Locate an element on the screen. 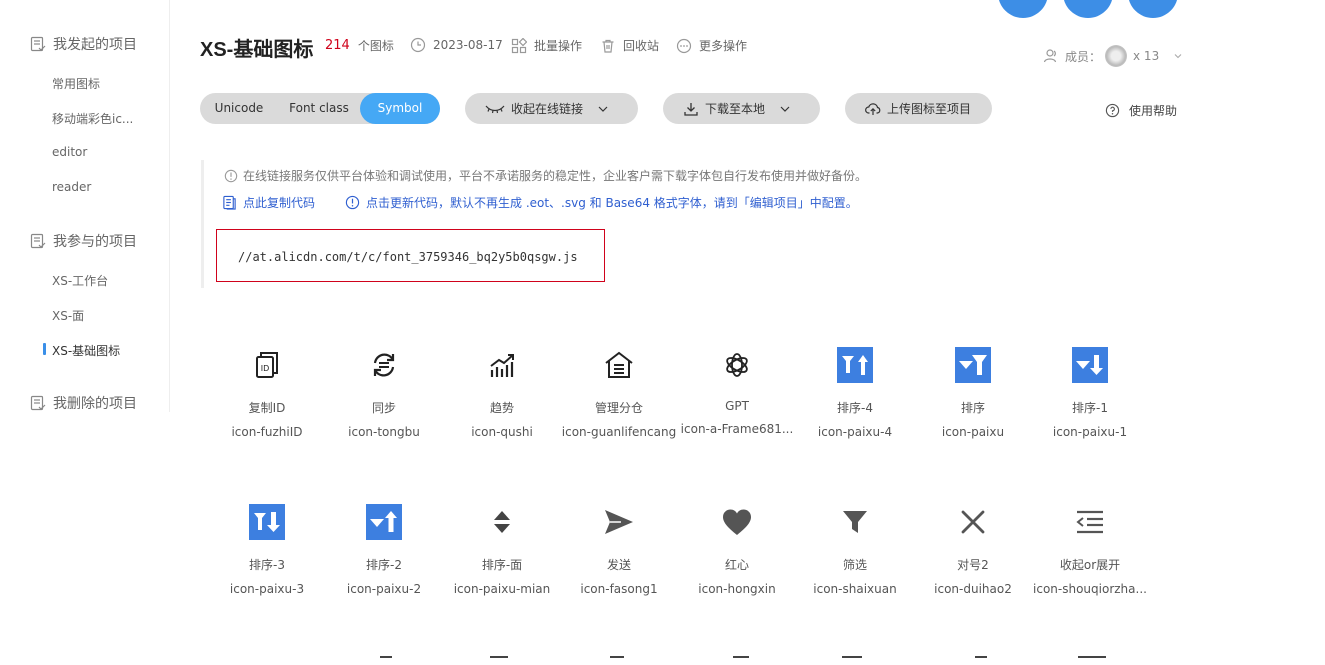 This screenshot has height=665, width=1325. trend-icon is located at coordinates (502, 365).